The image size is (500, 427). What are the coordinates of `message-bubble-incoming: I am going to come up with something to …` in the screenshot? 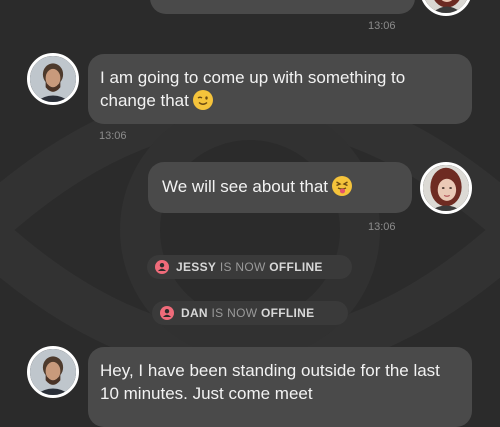 It's located at (280, 89).